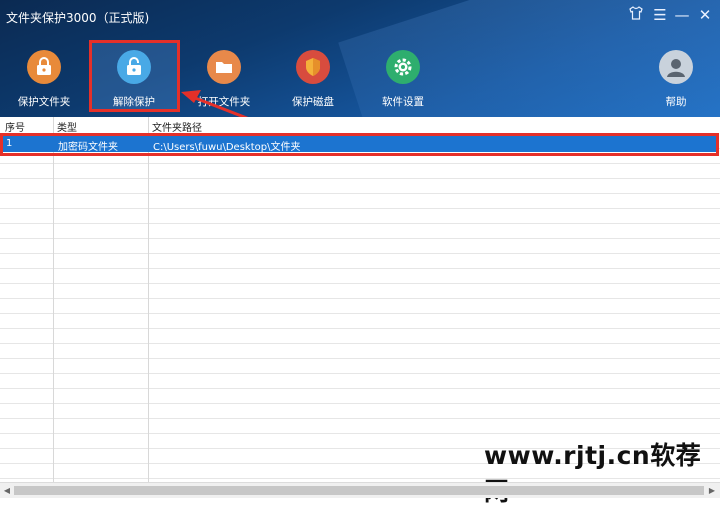 Image resolution: width=720 pixels, height=508 pixels. I want to click on scrollbar-thumb, so click(359, 490).